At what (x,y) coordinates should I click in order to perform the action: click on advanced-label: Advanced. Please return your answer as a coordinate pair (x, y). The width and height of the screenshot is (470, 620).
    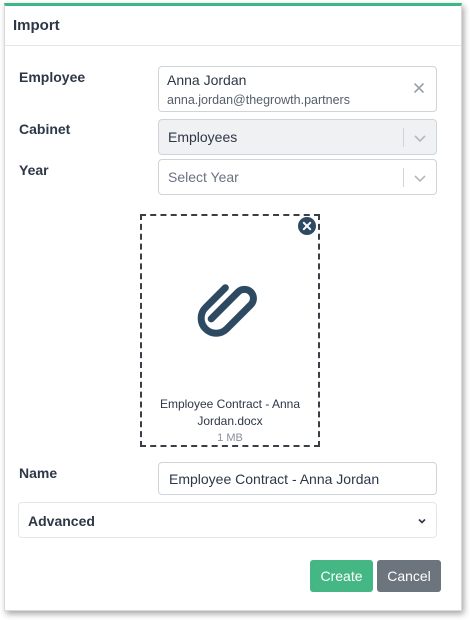
    Looking at the image, I should click on (61, 521).